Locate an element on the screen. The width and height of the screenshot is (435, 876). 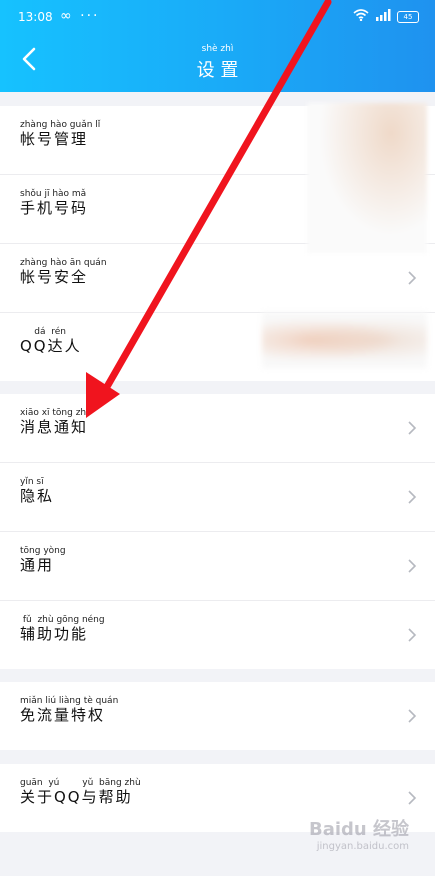
page-title: shè zhì 设 置 is located at coordinates (217, 63).